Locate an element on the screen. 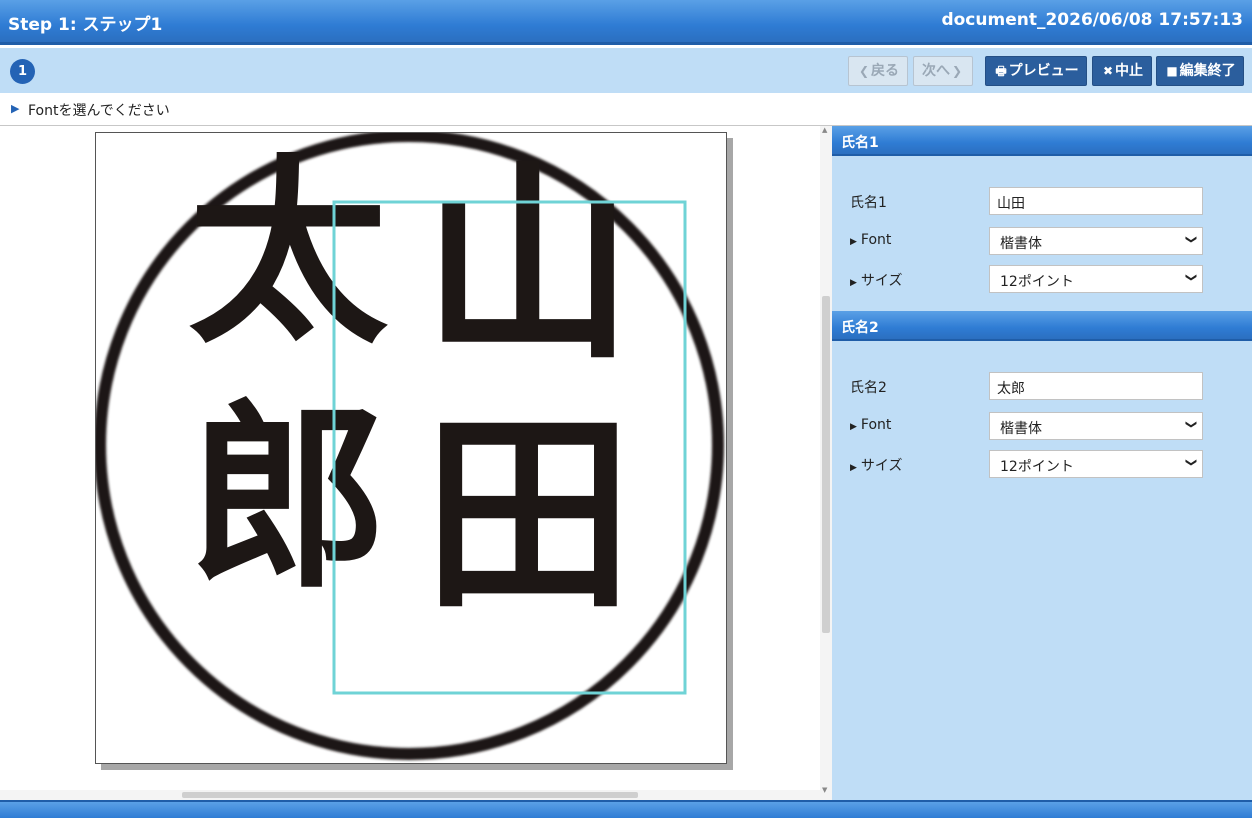 The height and width of the screenshot is (818, 1252). stamp-char-1: 太 is located at coordinates (288, 253).